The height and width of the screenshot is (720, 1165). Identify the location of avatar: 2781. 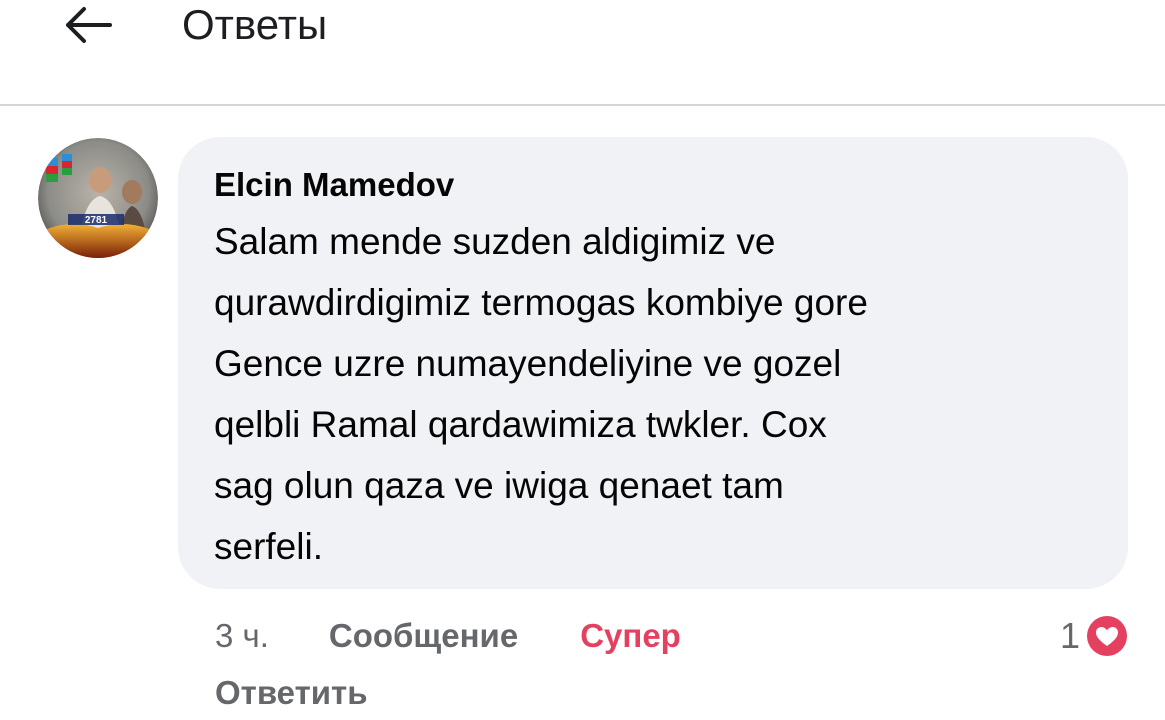
(98, 198).